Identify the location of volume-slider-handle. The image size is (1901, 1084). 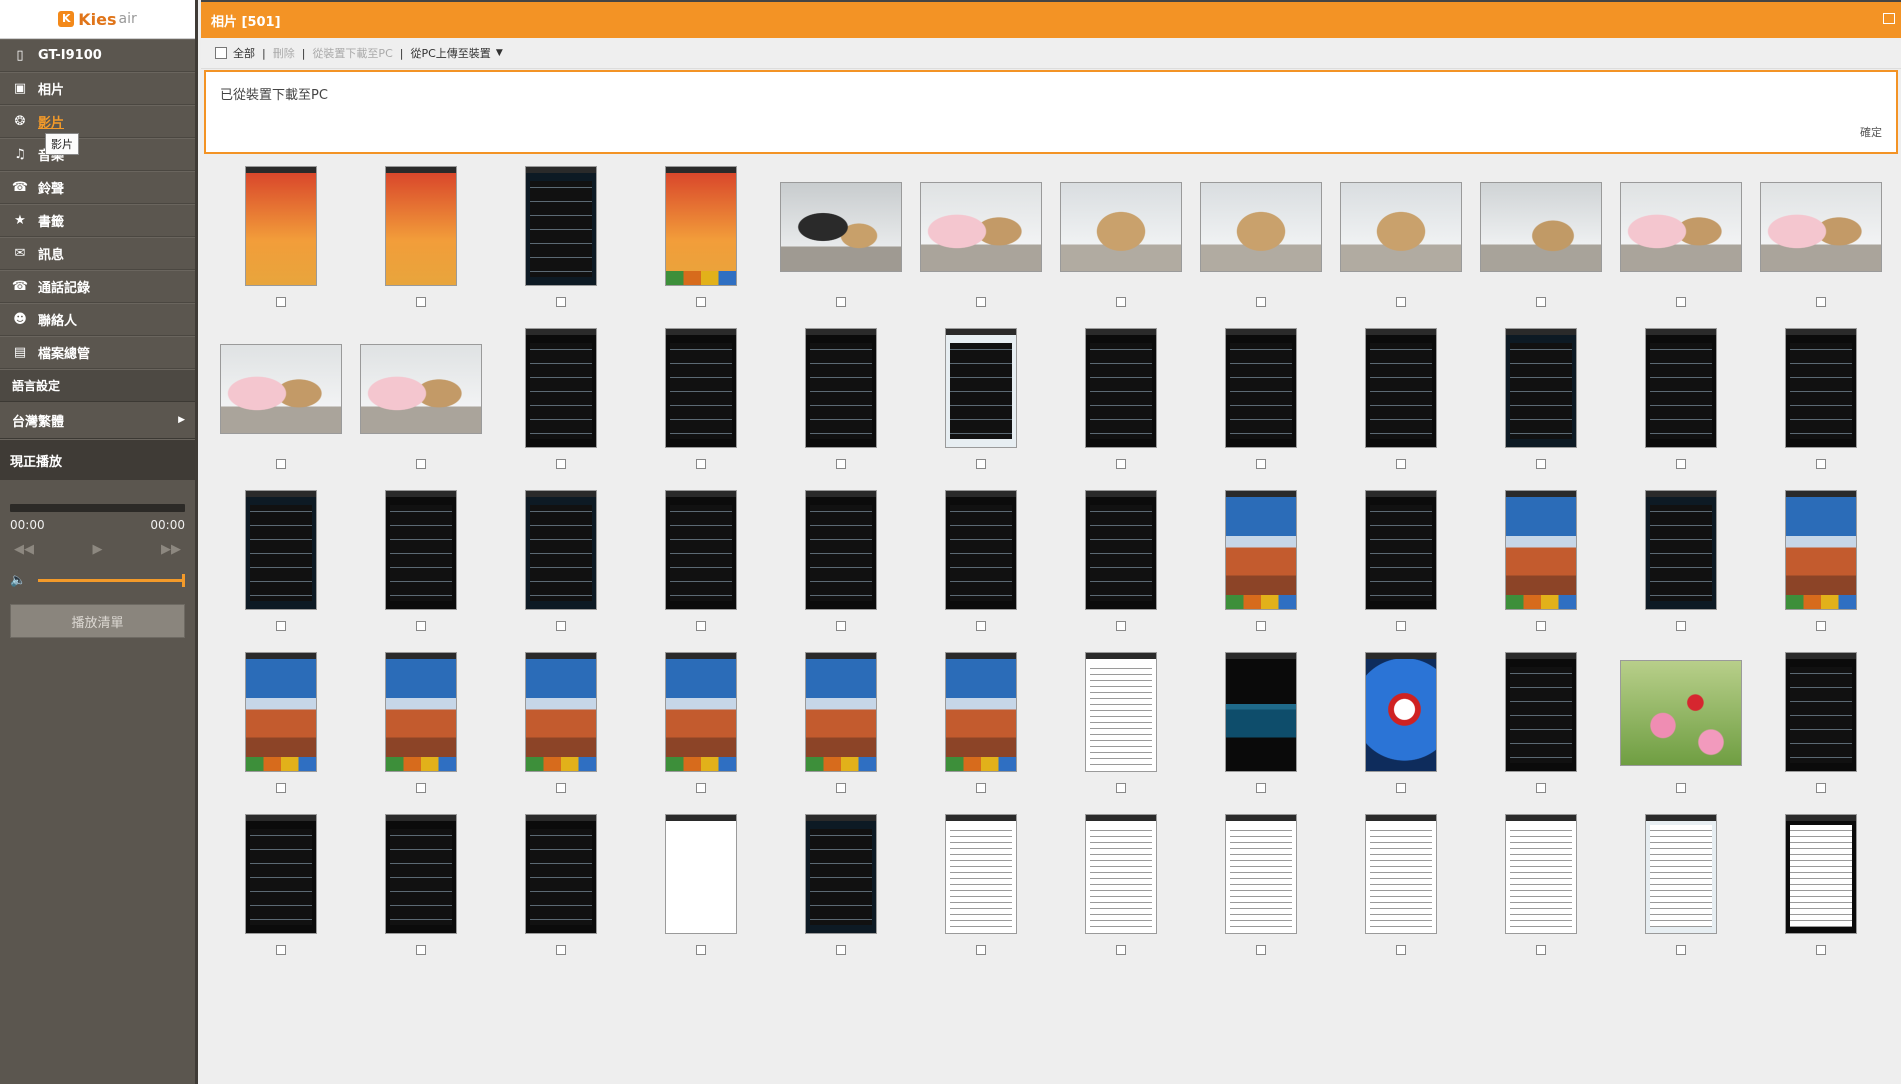
(183, 580).